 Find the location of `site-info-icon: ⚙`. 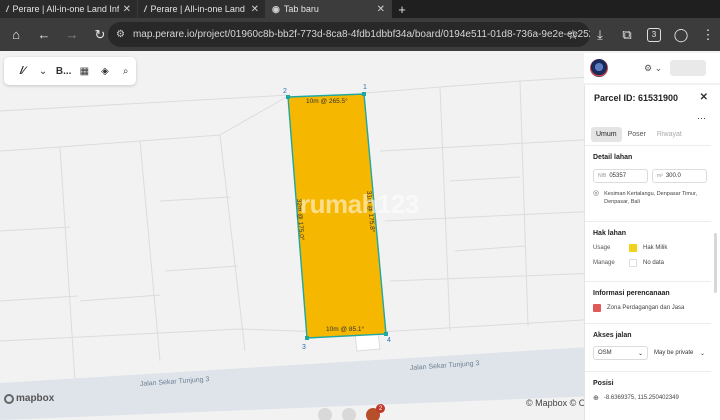

site-info-icon: ⚙ is located at coordinates (120, 34).